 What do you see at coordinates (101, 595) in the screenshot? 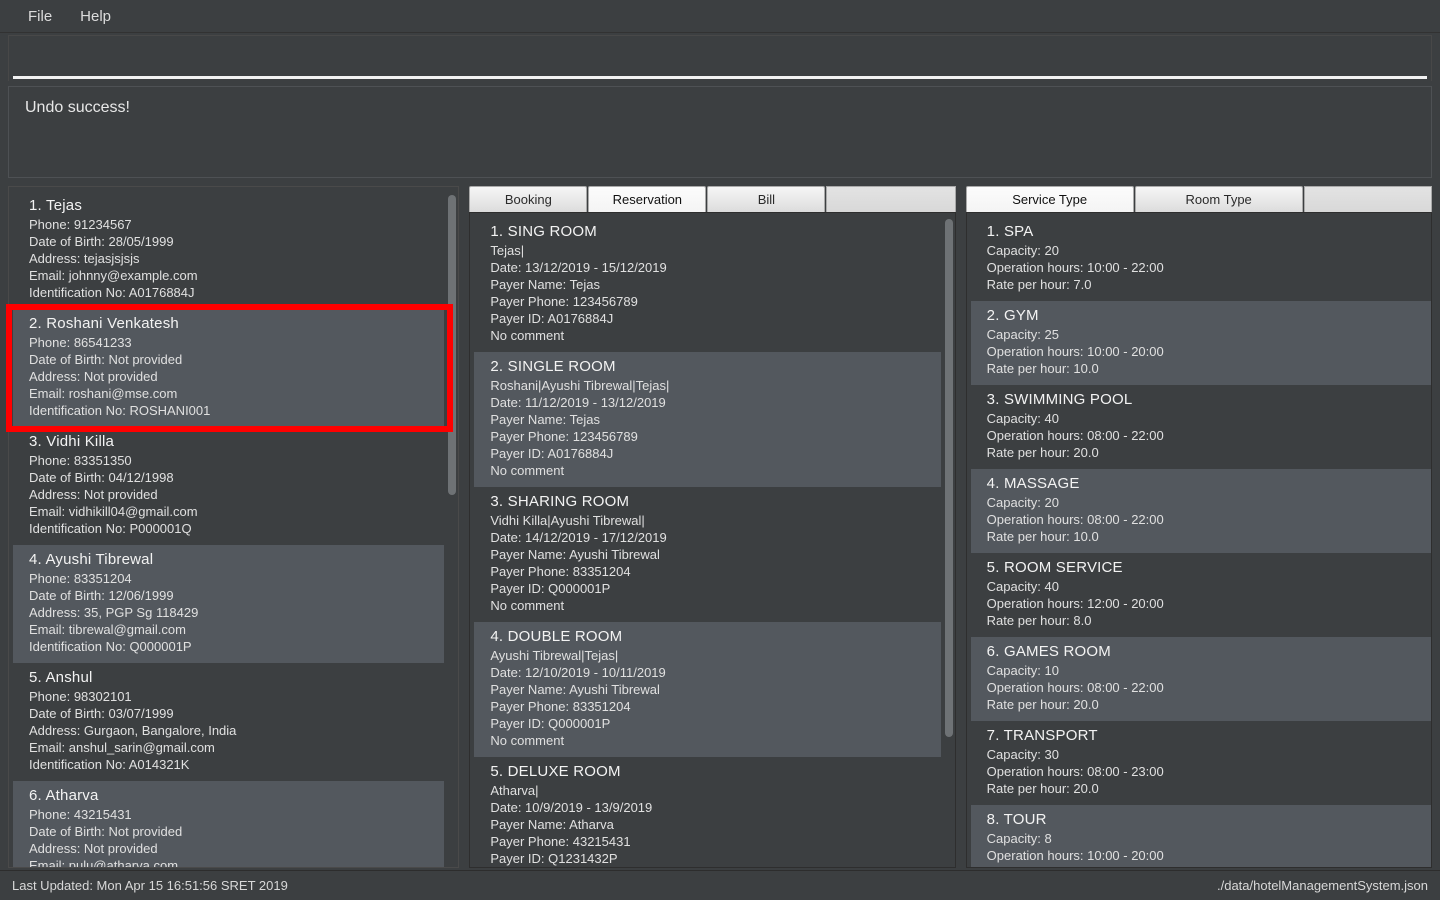
I see `list-item-dob: Date of Birth: 12/06/1999` at bounding box center [101, 595].